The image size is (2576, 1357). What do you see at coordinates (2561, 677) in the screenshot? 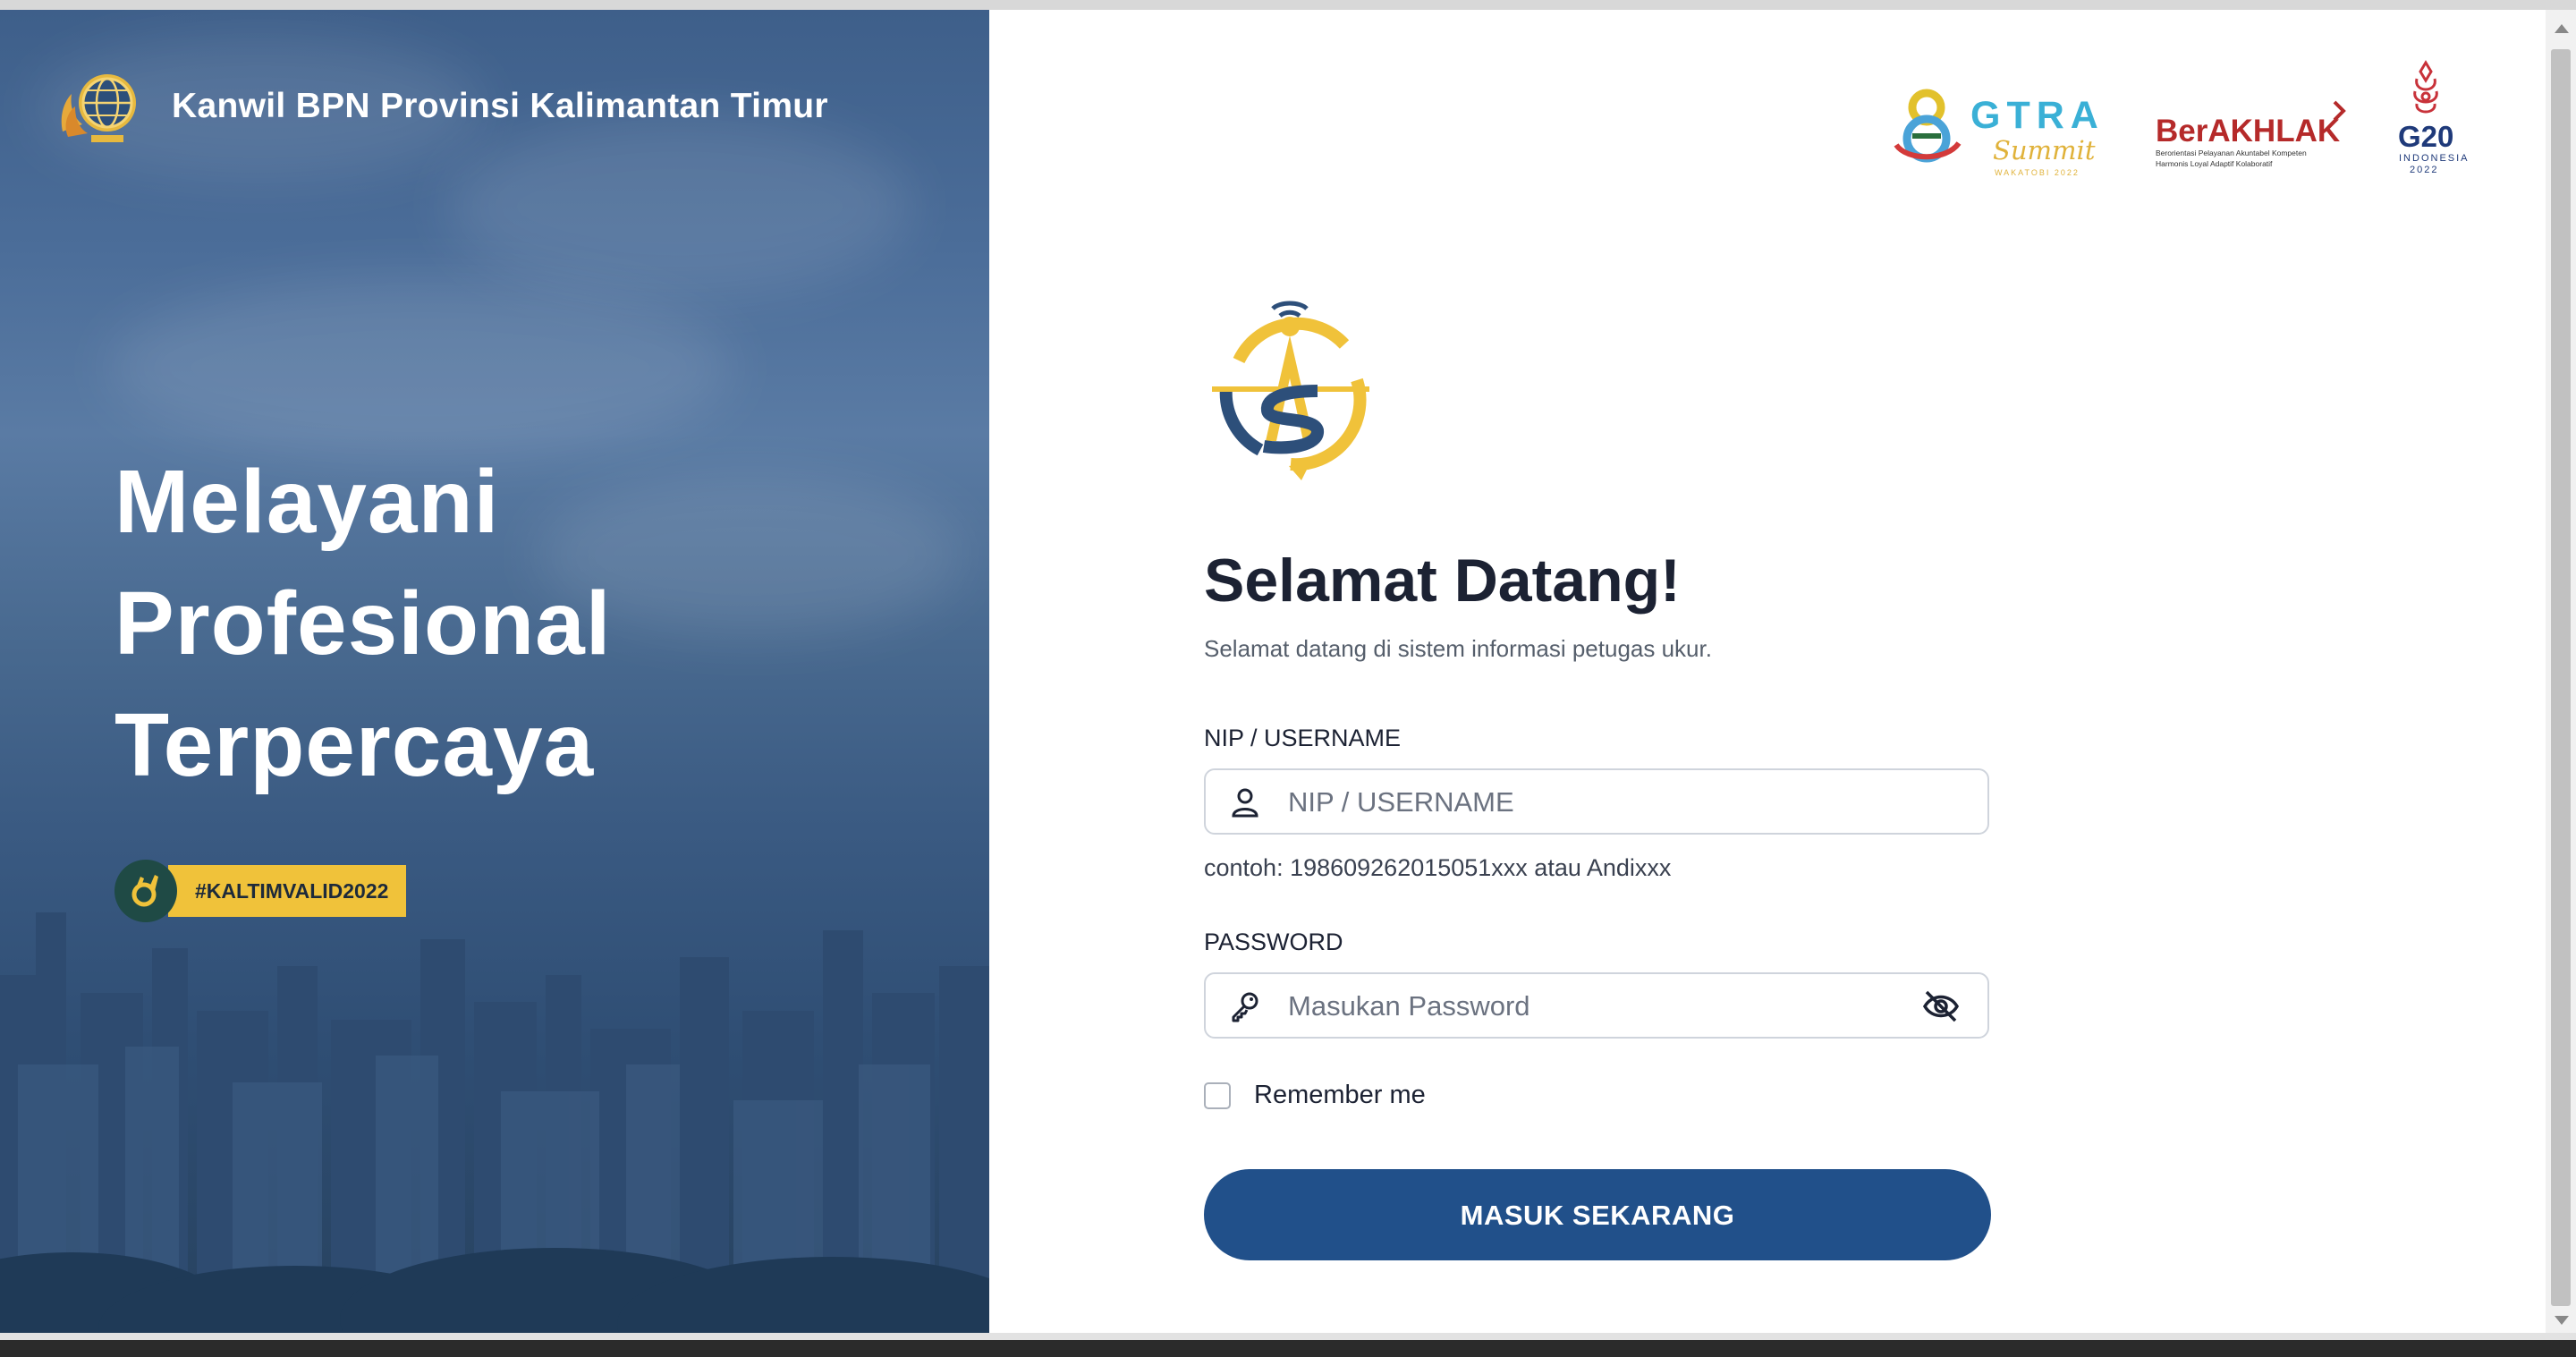
I see `scrollbar-thumb` at bounding box center [2561, 677].